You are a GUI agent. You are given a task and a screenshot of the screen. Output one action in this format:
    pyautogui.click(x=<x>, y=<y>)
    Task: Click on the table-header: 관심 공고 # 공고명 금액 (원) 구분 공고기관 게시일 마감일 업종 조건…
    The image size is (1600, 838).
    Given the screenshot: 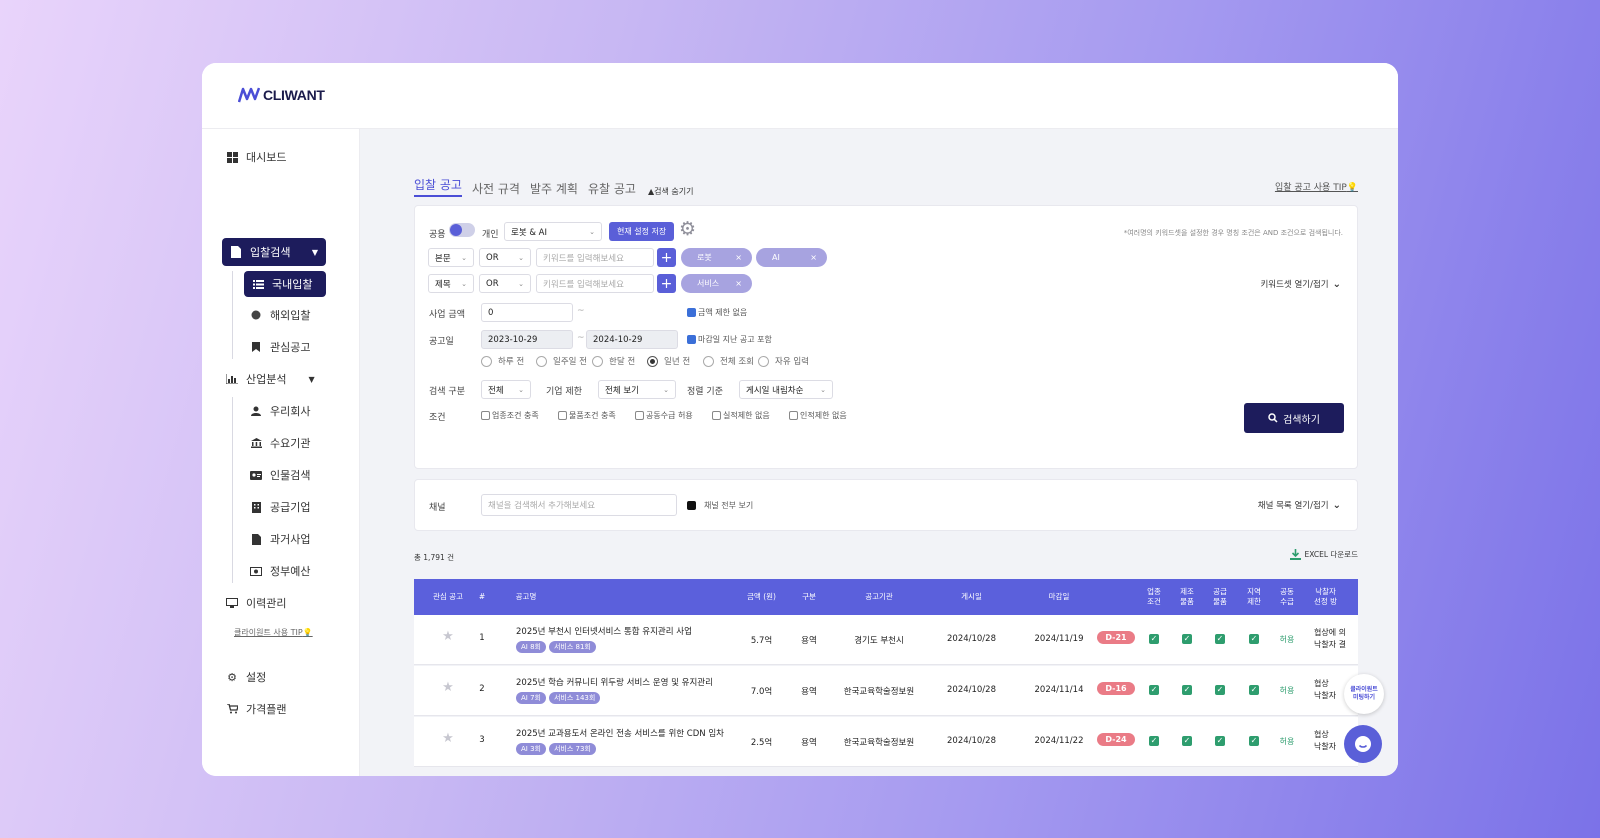 What is the action you would take?
    pyautogui.click(x=886, y=597)
    